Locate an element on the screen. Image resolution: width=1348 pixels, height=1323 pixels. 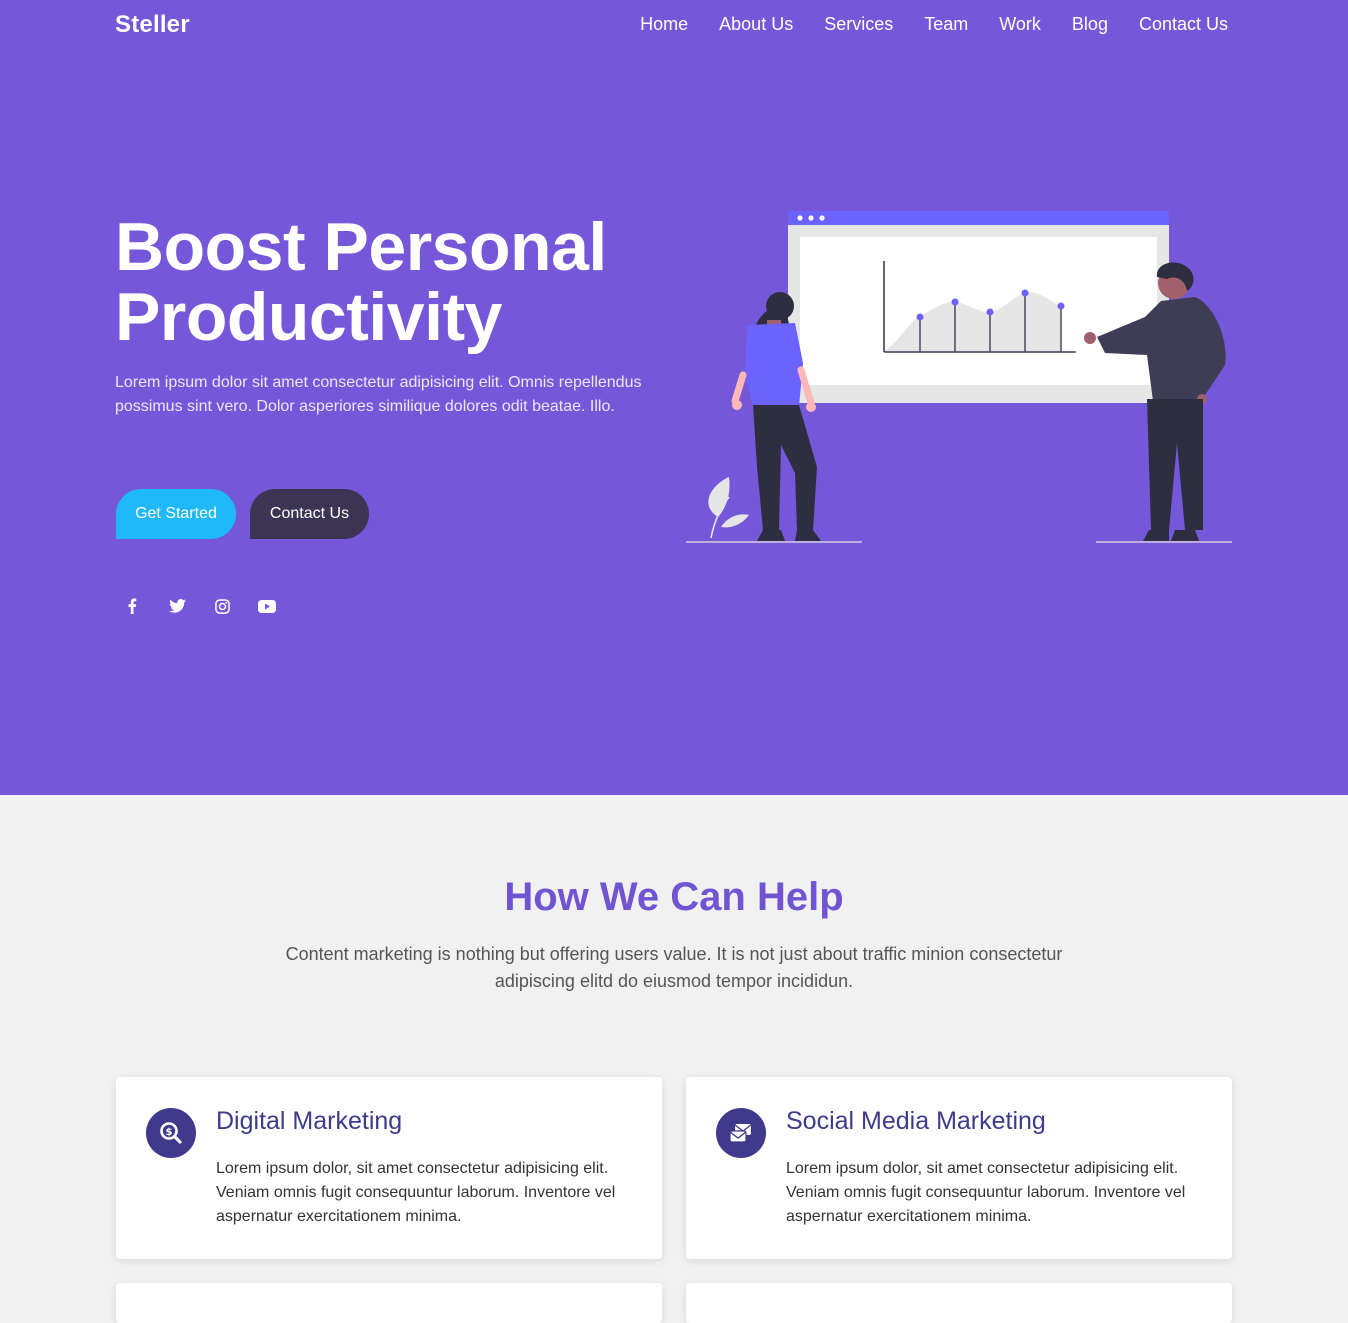
nav-home: Home is located at coordinates (664, 24).